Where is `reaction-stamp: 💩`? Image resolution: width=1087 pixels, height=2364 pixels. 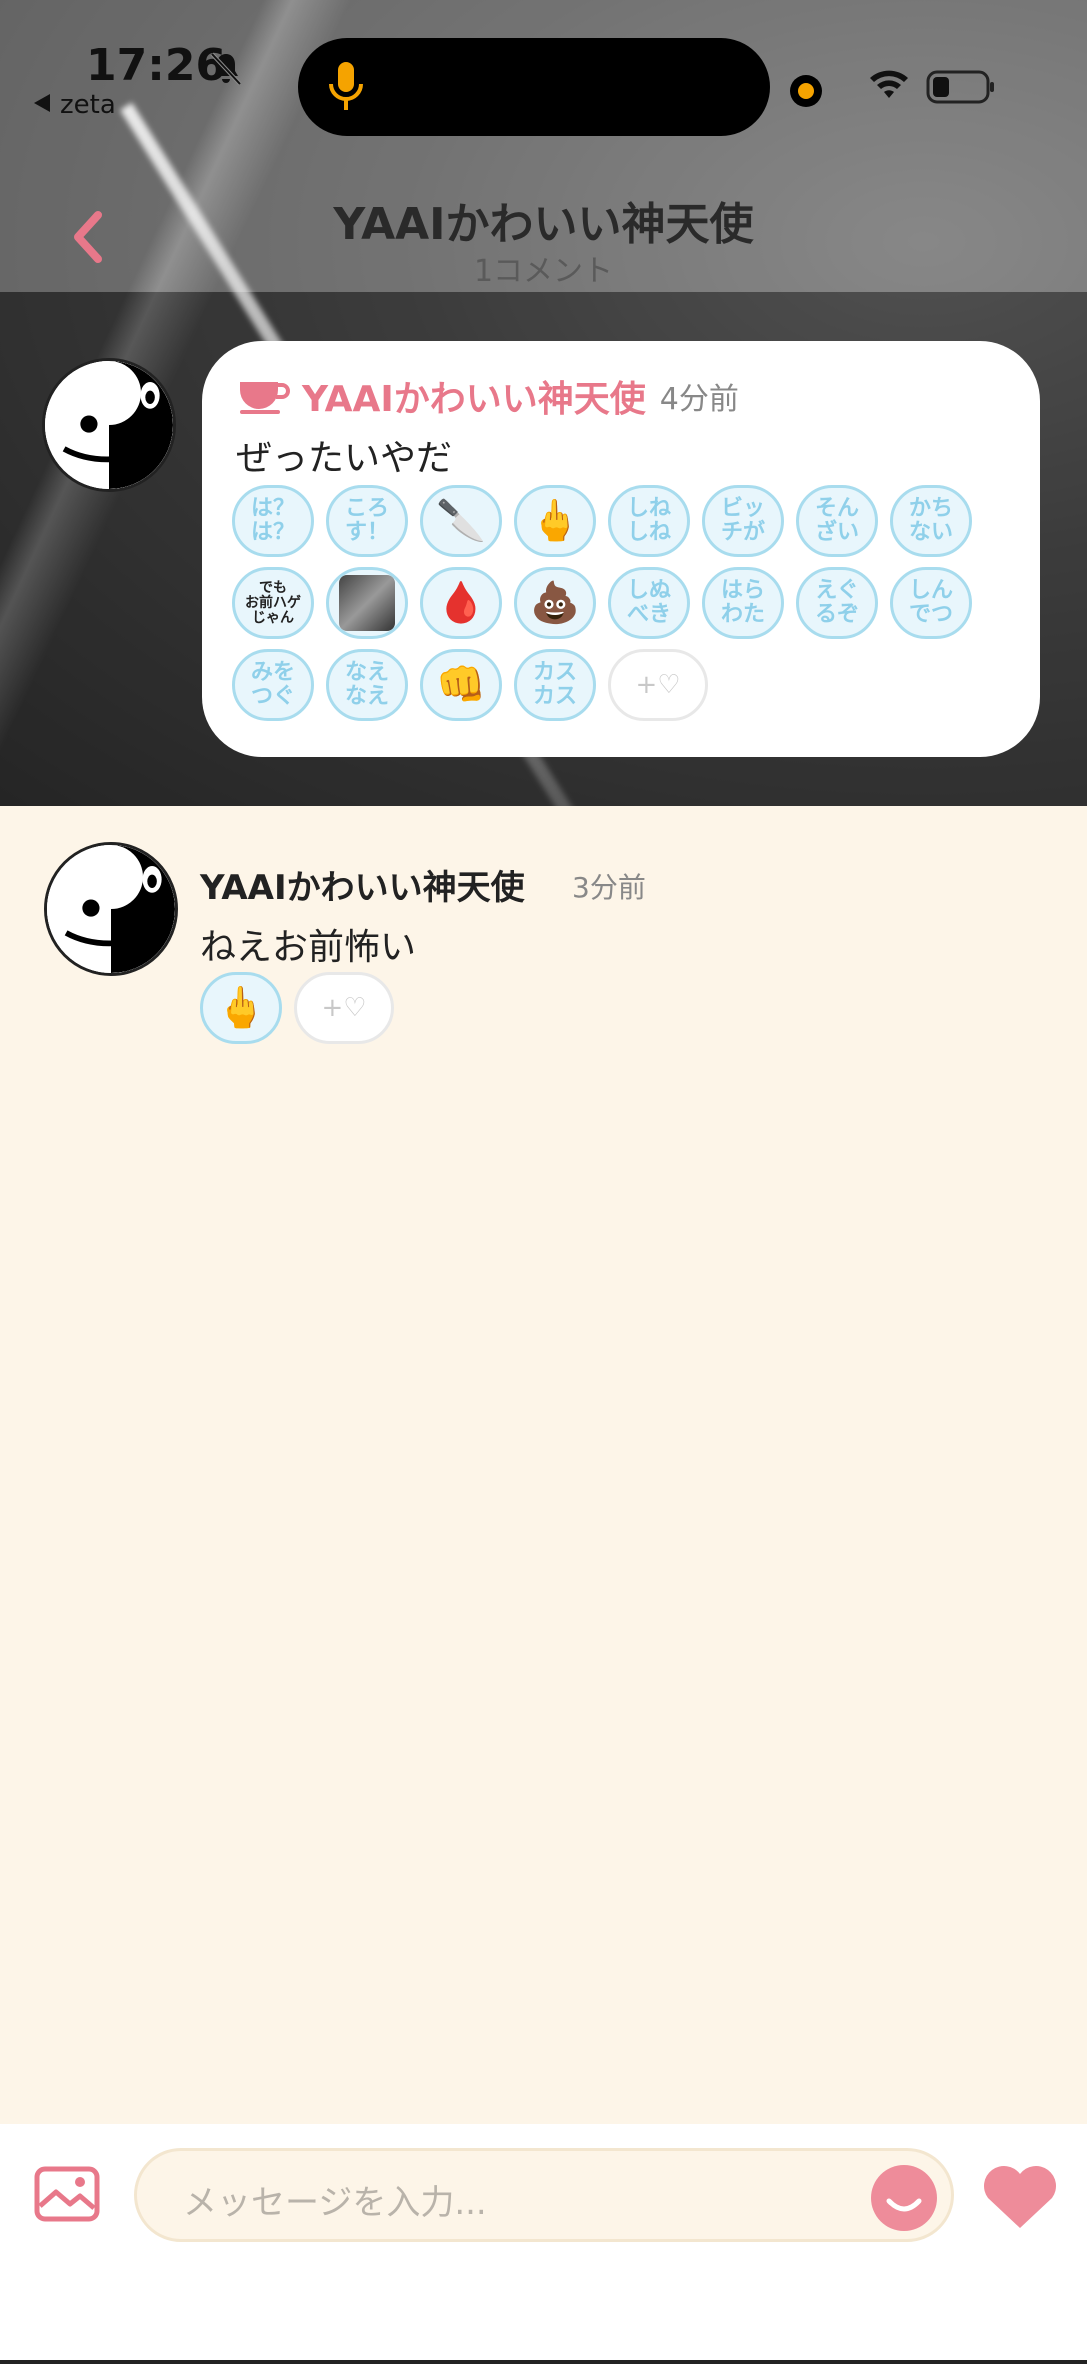 reaction-stamp: 💩 is located at coordinates (555, 603).